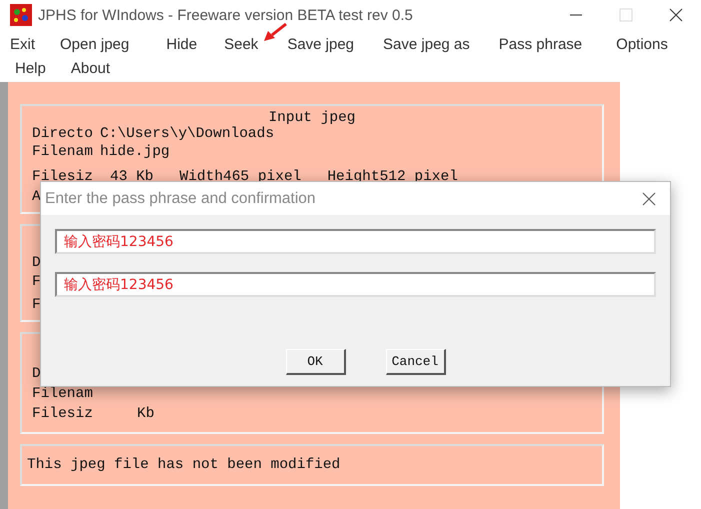 This screenshot has width=701, height=509. Describe the element at coordinates (182, 44) in the screenshot. I see `menu-item: Hide` at that location.